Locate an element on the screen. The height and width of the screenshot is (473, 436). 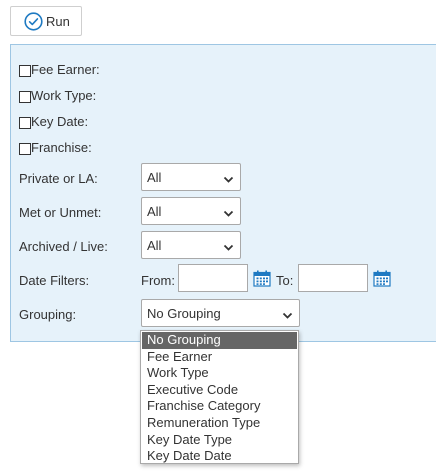
archived-live-label: Archived / Live: is located at coordinates (63, 246).